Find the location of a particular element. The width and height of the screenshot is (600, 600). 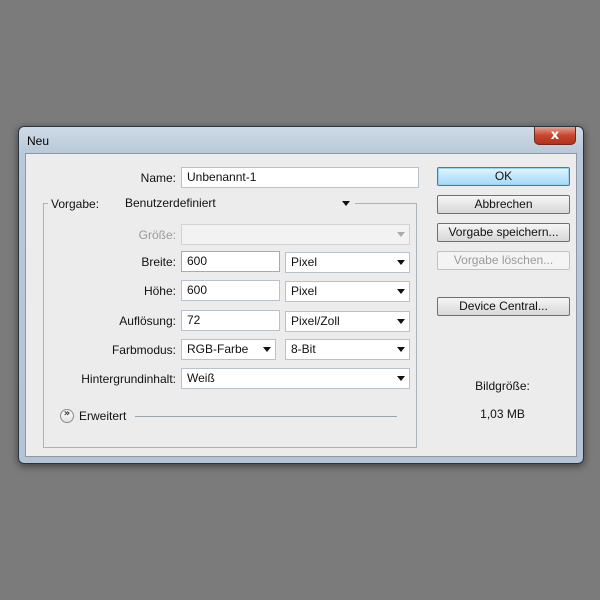

width-input: 600 is located at coordinates (230, 261).